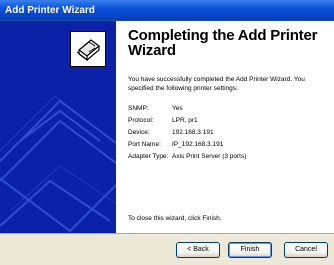 This screenshot has width=334, height=265. What do you see at coordinates (175, 218) in the screenshot?
I see `closing-text: To close this wizard, click Finish.` at bounding box center [175, 218].